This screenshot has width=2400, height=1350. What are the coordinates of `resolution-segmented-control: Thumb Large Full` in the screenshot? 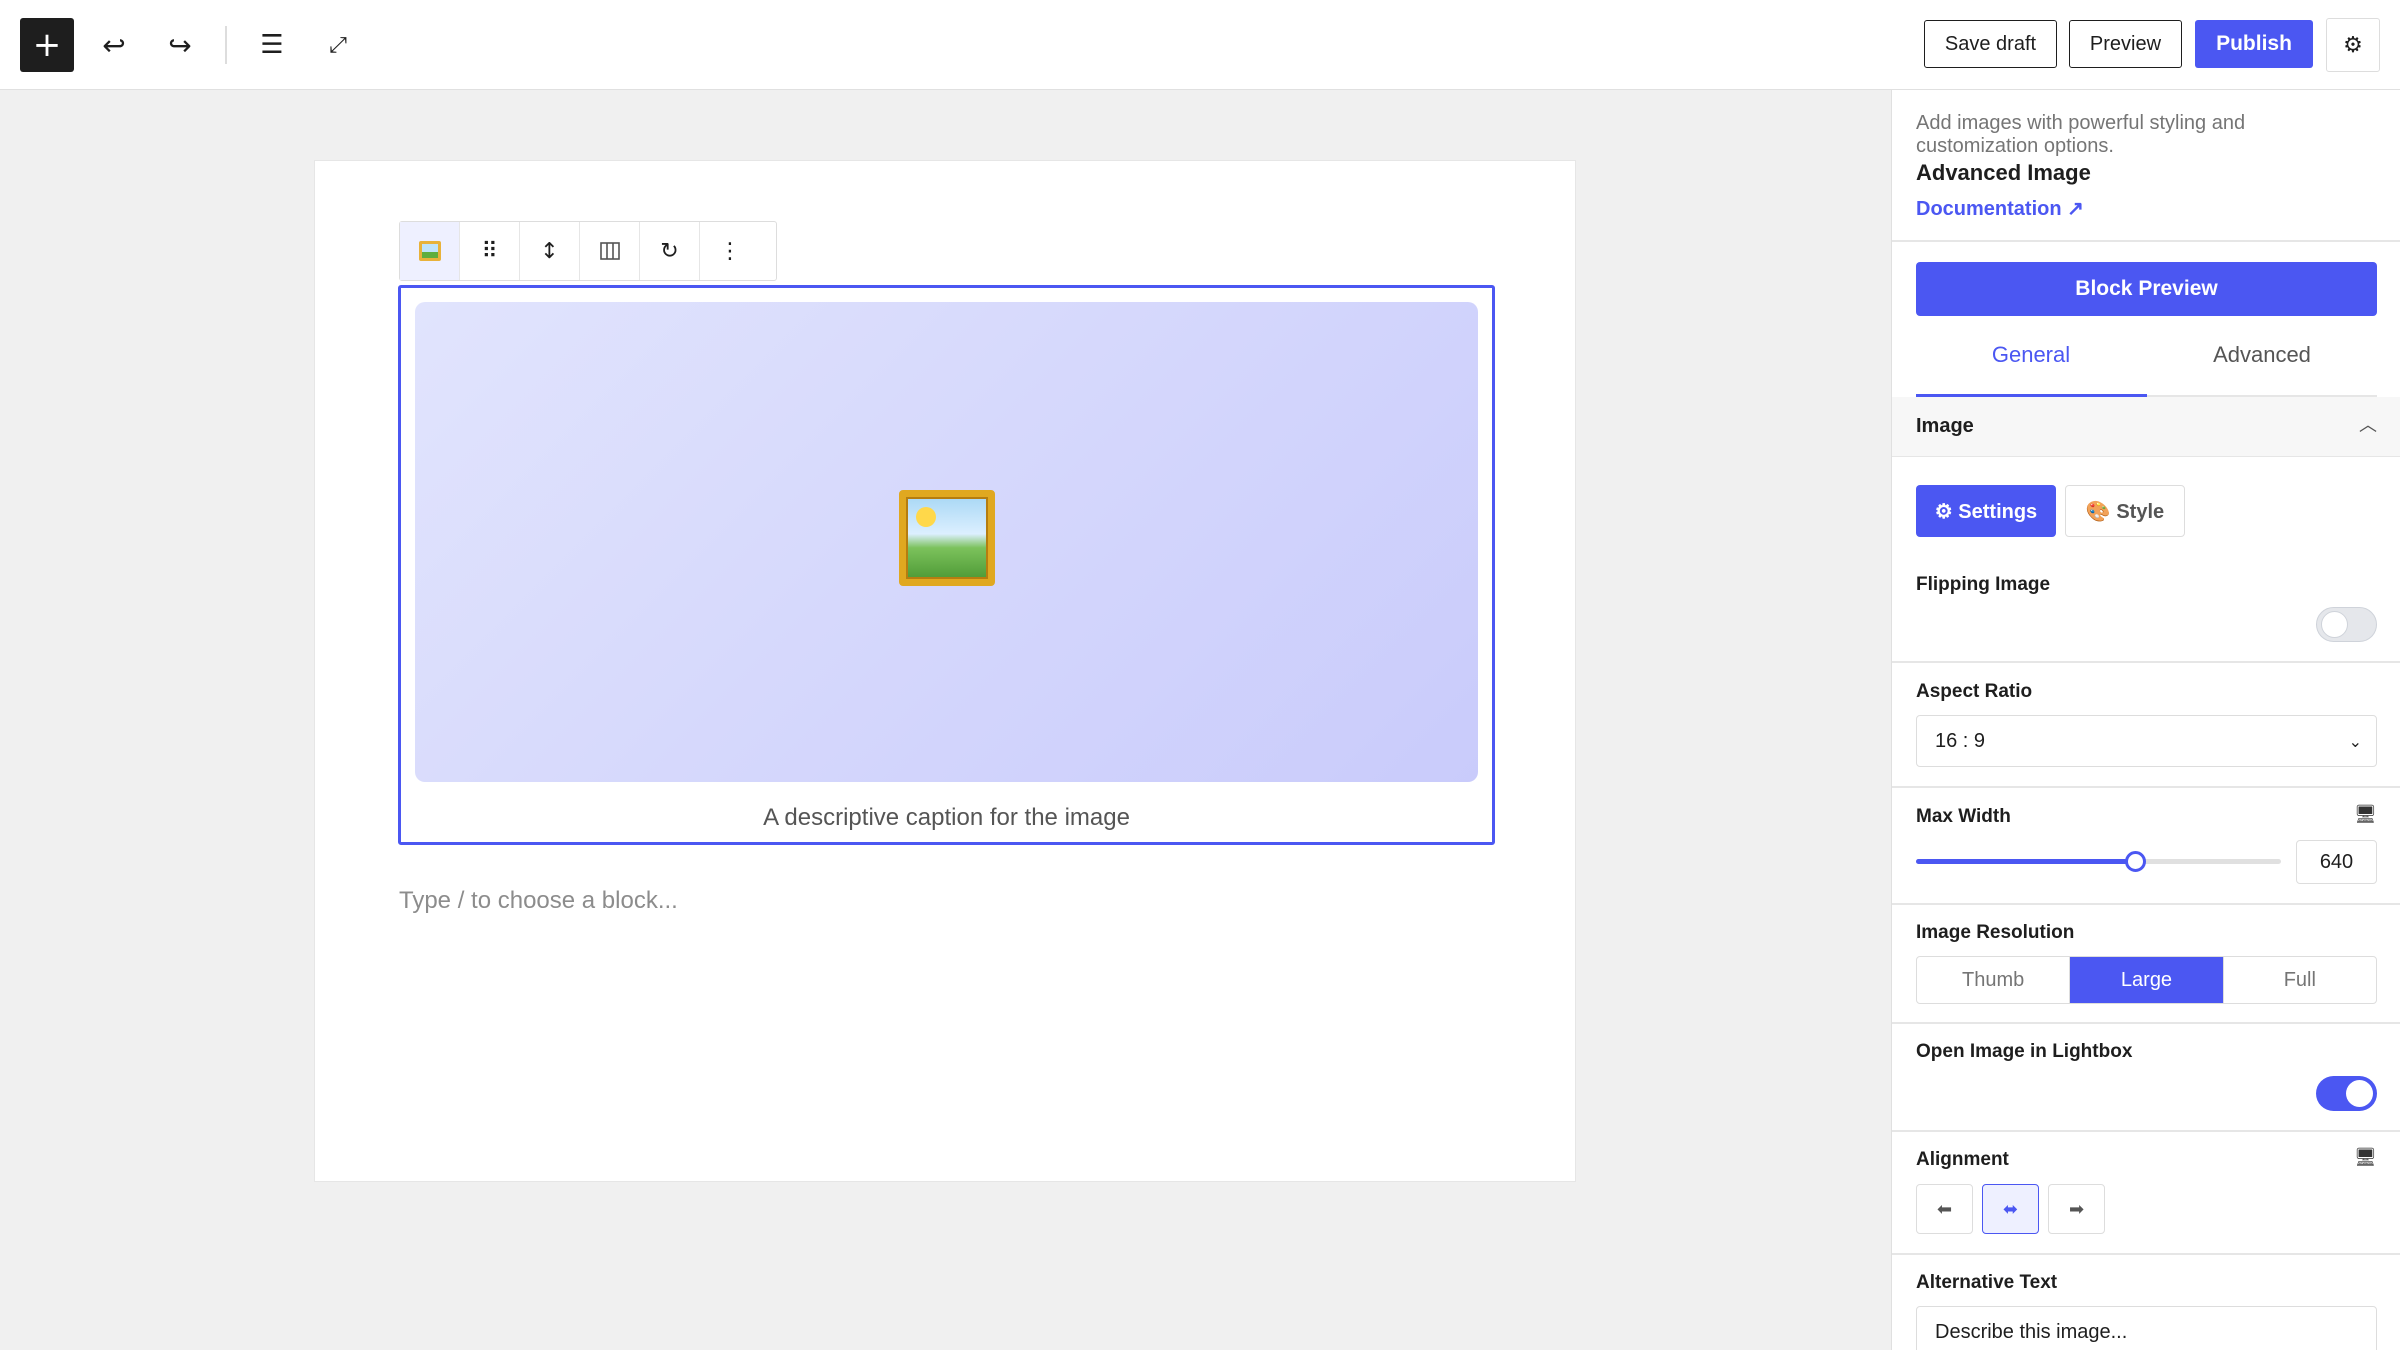 It's located at (2146, 980).